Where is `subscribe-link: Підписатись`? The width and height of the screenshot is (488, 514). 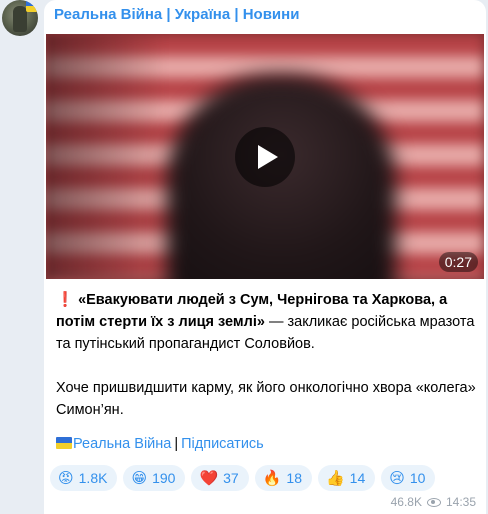 subscribe-link: Підписатись is located at coordinates (222, 444).